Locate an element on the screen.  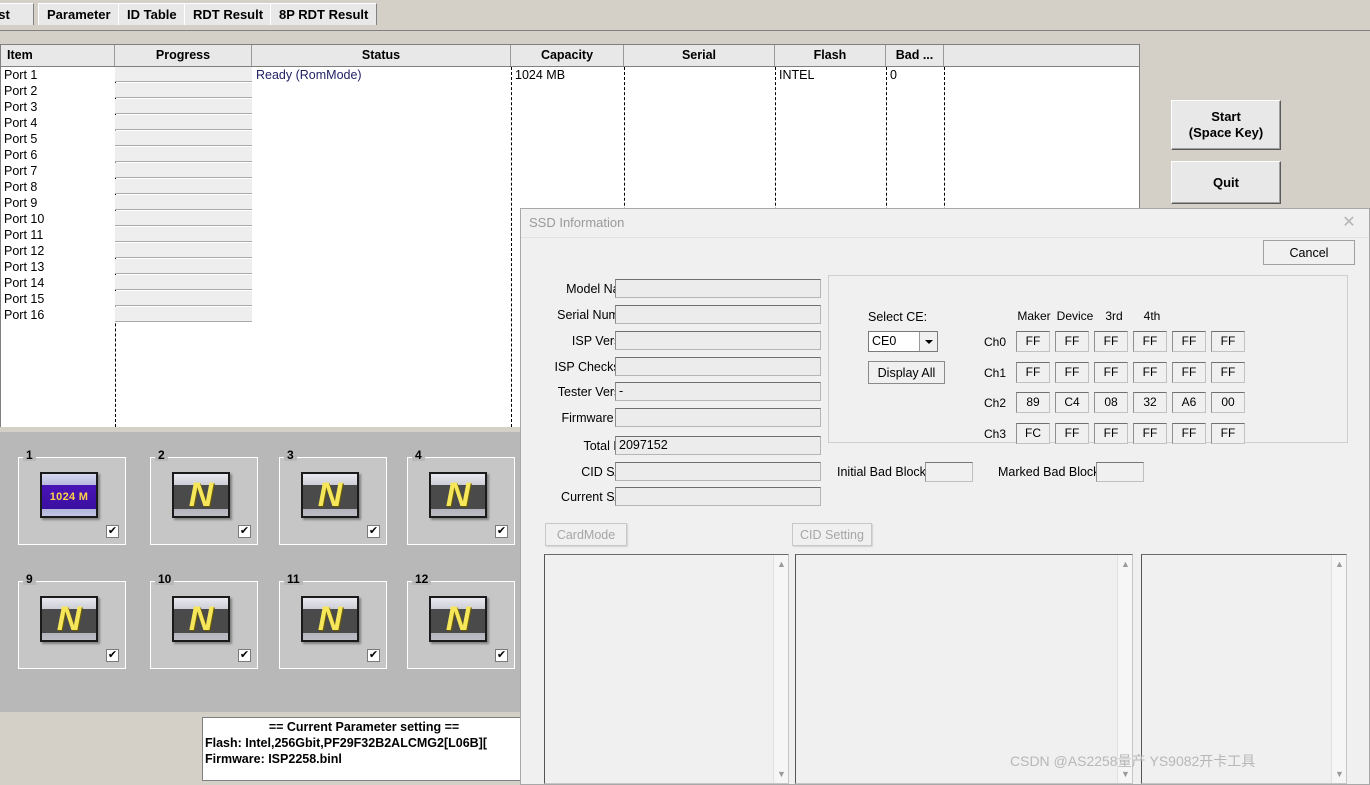
start-button: Start (Space Key) is located at coordinates (1226, 125).